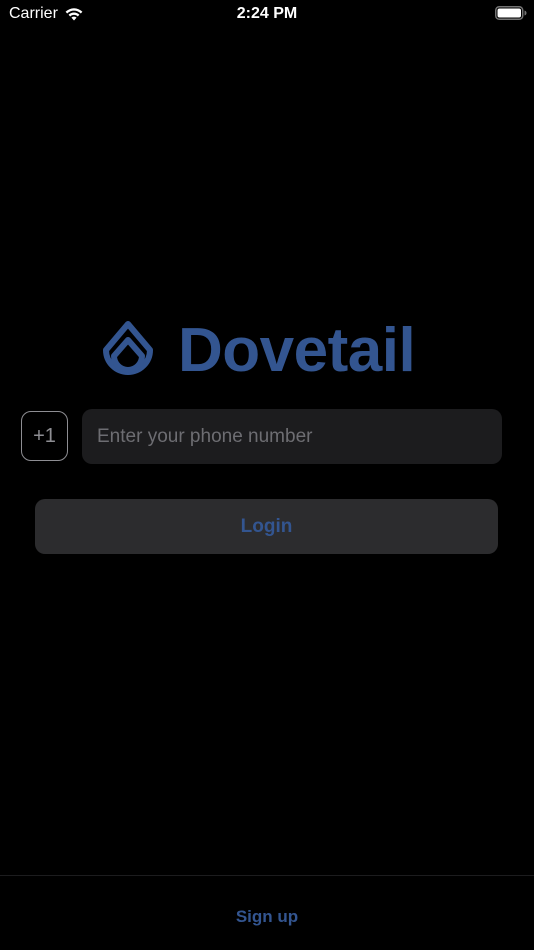 Image resolution: width=534 pixels, height=950 pixels. What do you see at coordinates (128, 348) in the screenshot?
I see `dovetail-logo-icon` at bounding box center [128, 348].